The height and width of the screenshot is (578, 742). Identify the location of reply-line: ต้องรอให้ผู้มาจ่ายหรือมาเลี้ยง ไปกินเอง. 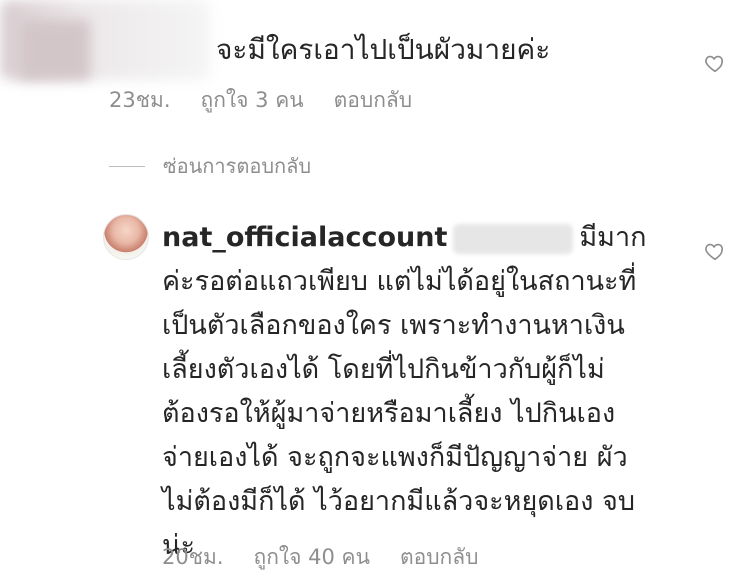
(389, 413).